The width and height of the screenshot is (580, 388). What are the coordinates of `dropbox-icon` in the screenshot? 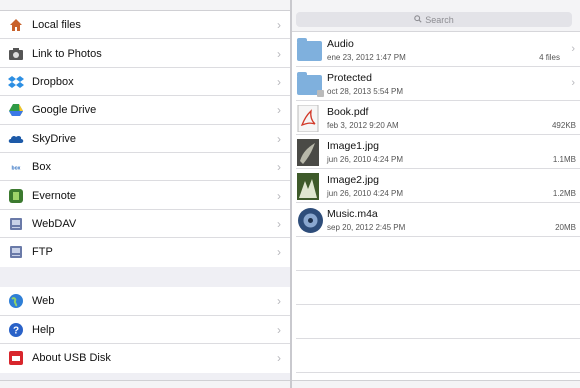 It's located at (16, 82).